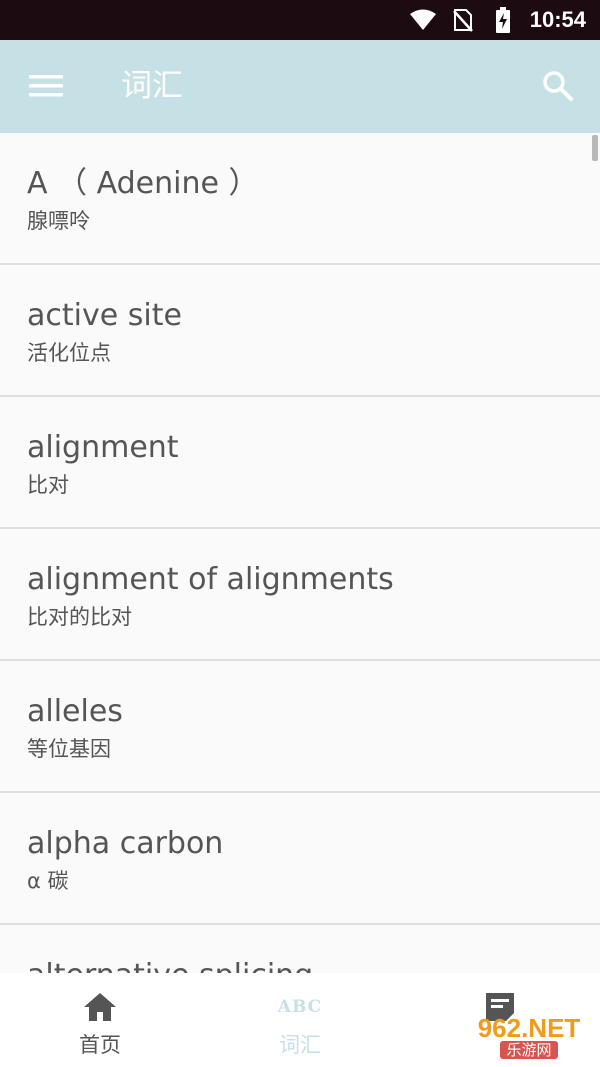 The height and width of the screenshot is (1067, 600). I want to click on term-text: alignment of alignments, so click(210, 579).